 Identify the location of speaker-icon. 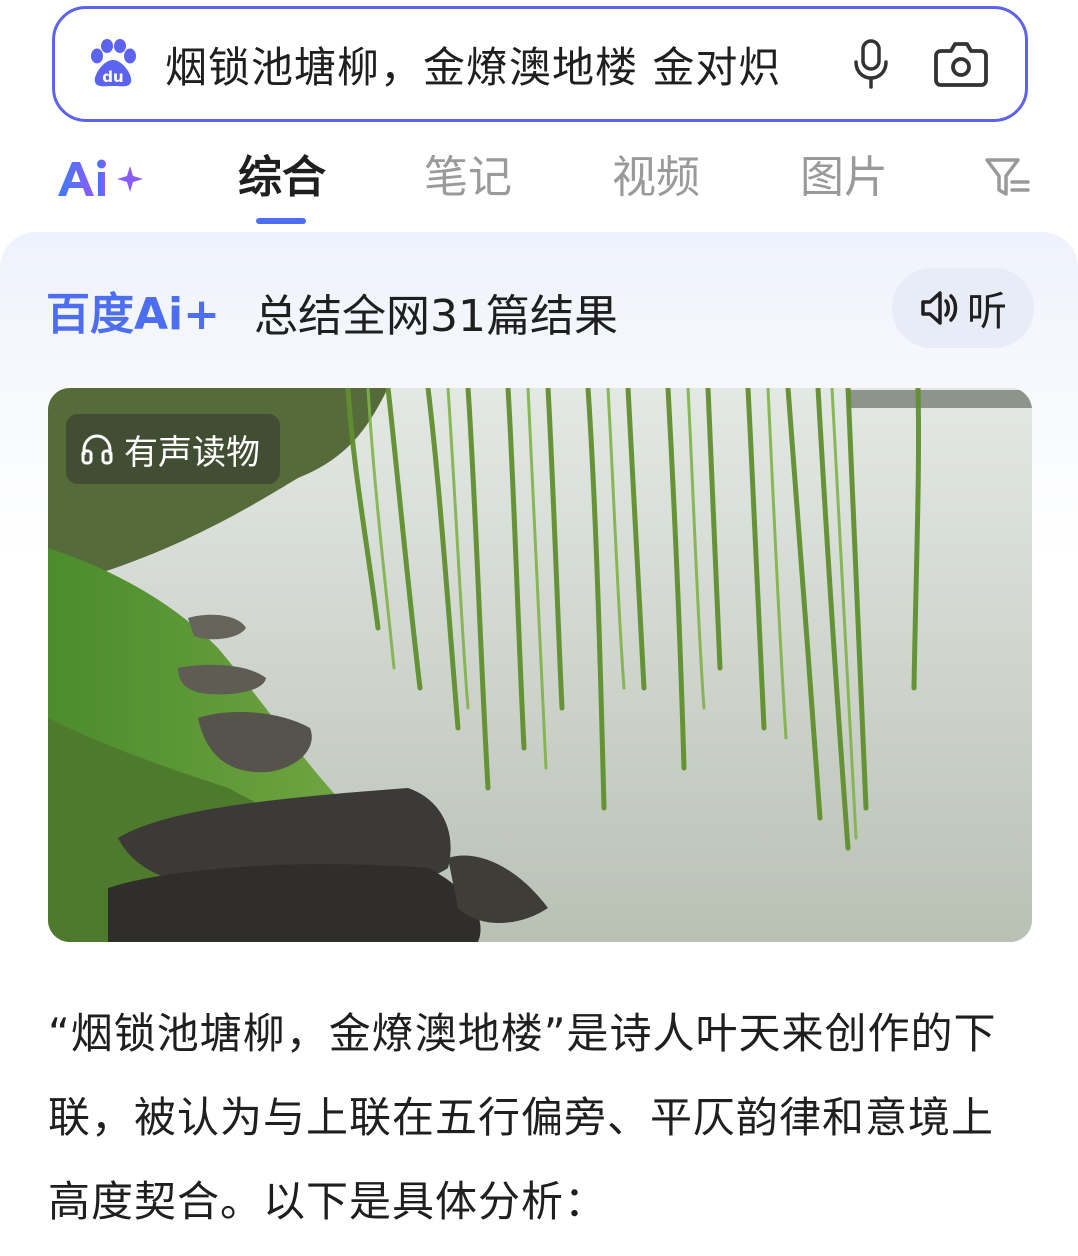
(939, 308).